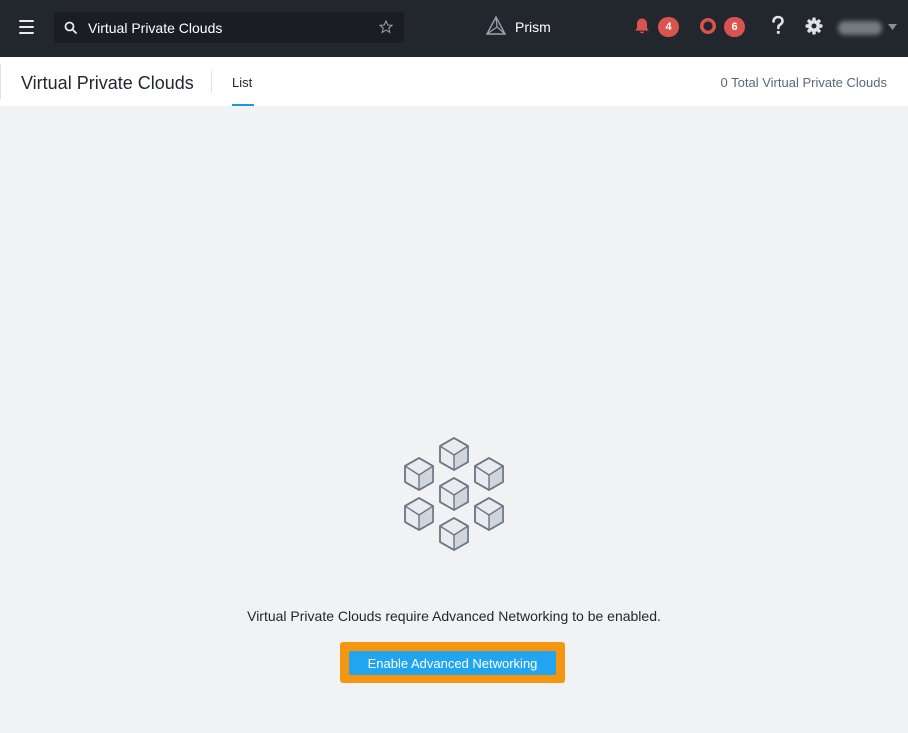  What do you see at coordinates (0, 81) in the screenshot?
I see `header-edge-divider` at bounding box center [0, 81].